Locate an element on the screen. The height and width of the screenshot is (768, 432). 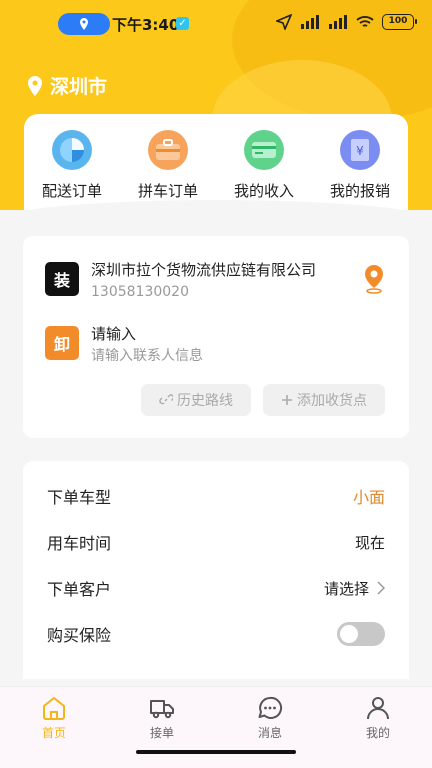
quick-menu-my-income: 我的收入 is located at coordinates (264, 170).